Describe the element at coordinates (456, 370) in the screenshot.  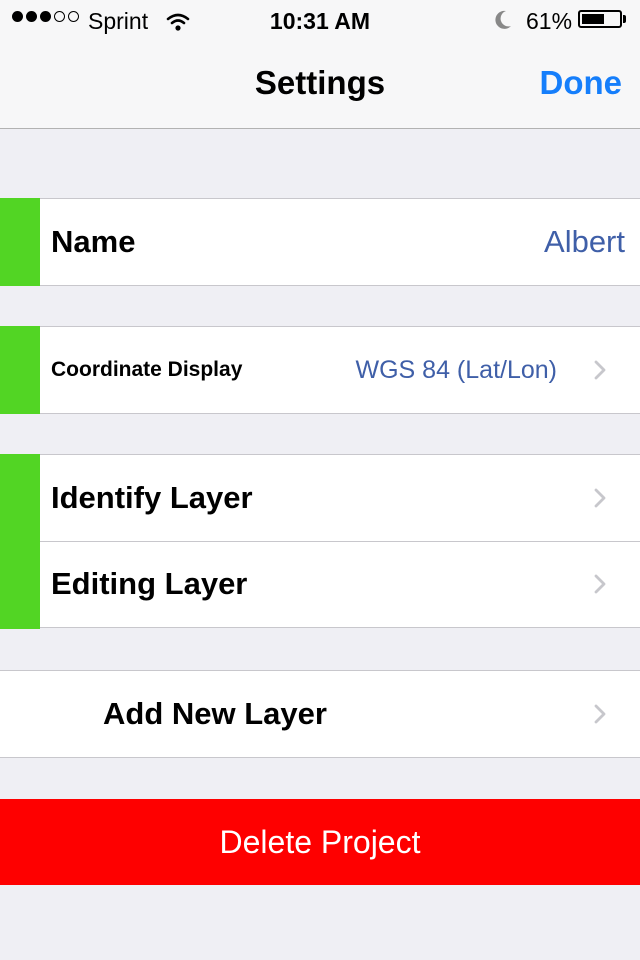
I see `coordinate-display-value: WGS 84 (Lat/Lon)` at that location.